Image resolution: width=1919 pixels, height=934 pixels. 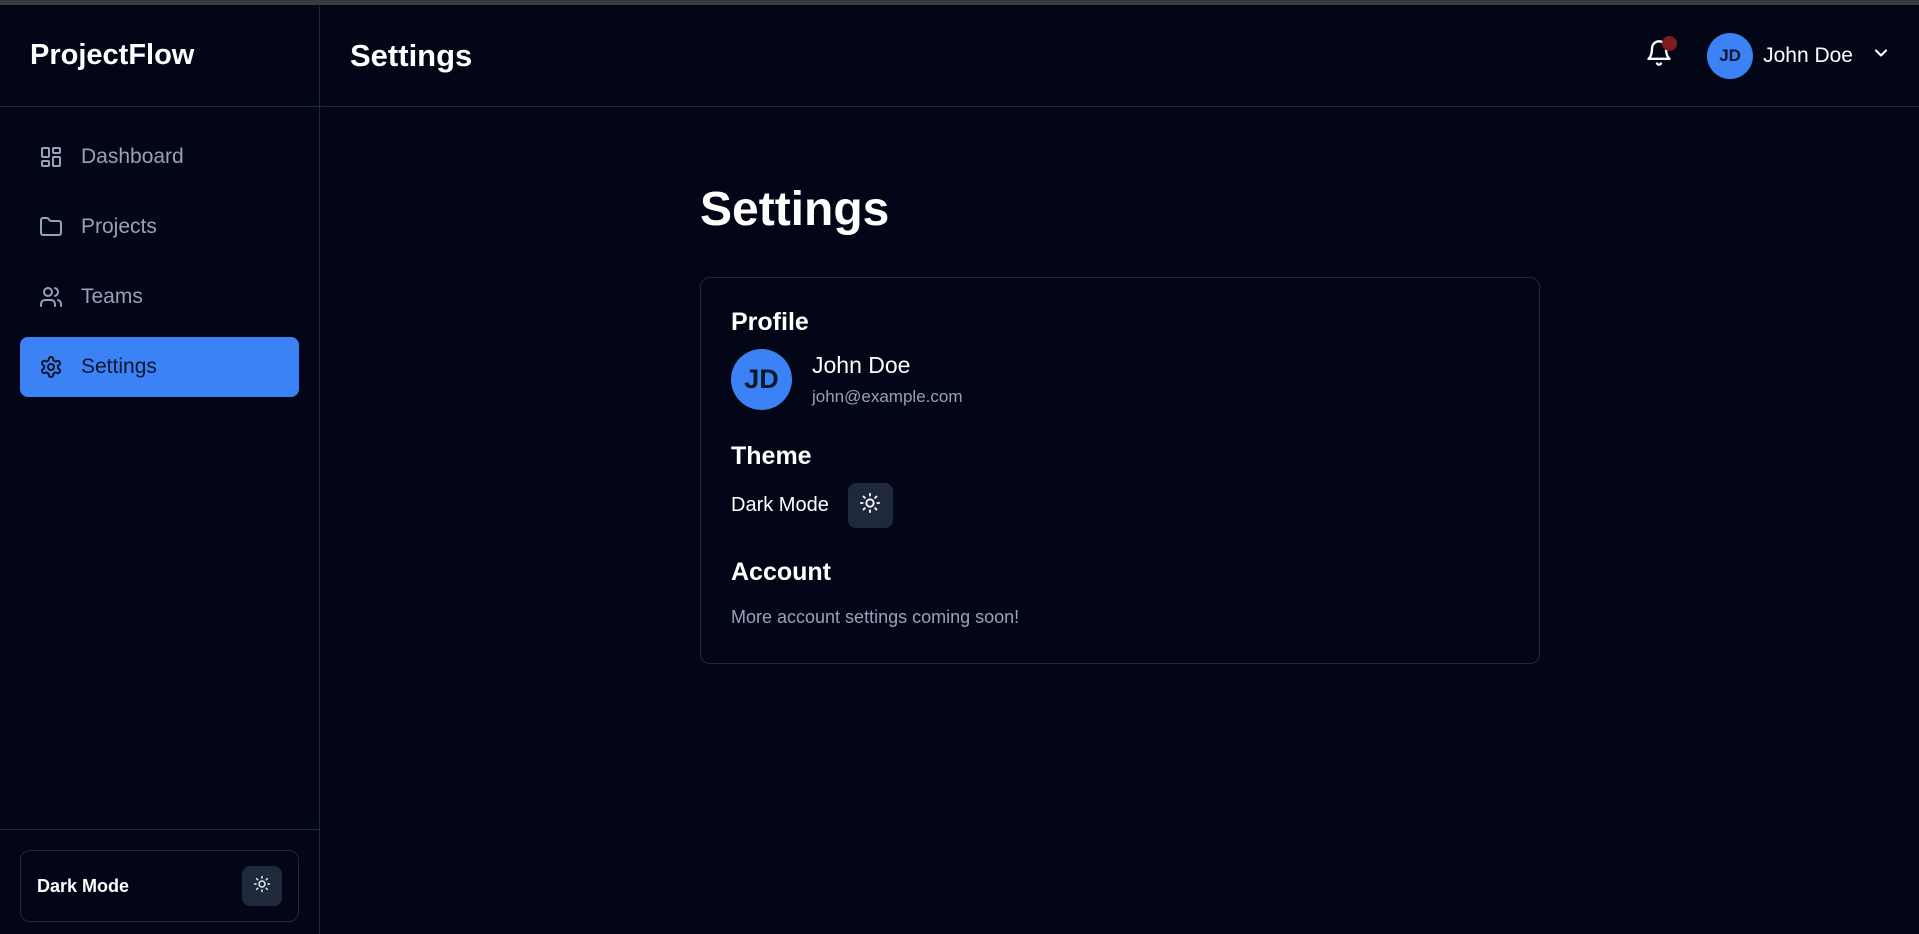 What do you see at coordinates (132, 156) in the screenshot?
I see `sidebar-item-label: Dashboard` at bounding box center [132, 156].